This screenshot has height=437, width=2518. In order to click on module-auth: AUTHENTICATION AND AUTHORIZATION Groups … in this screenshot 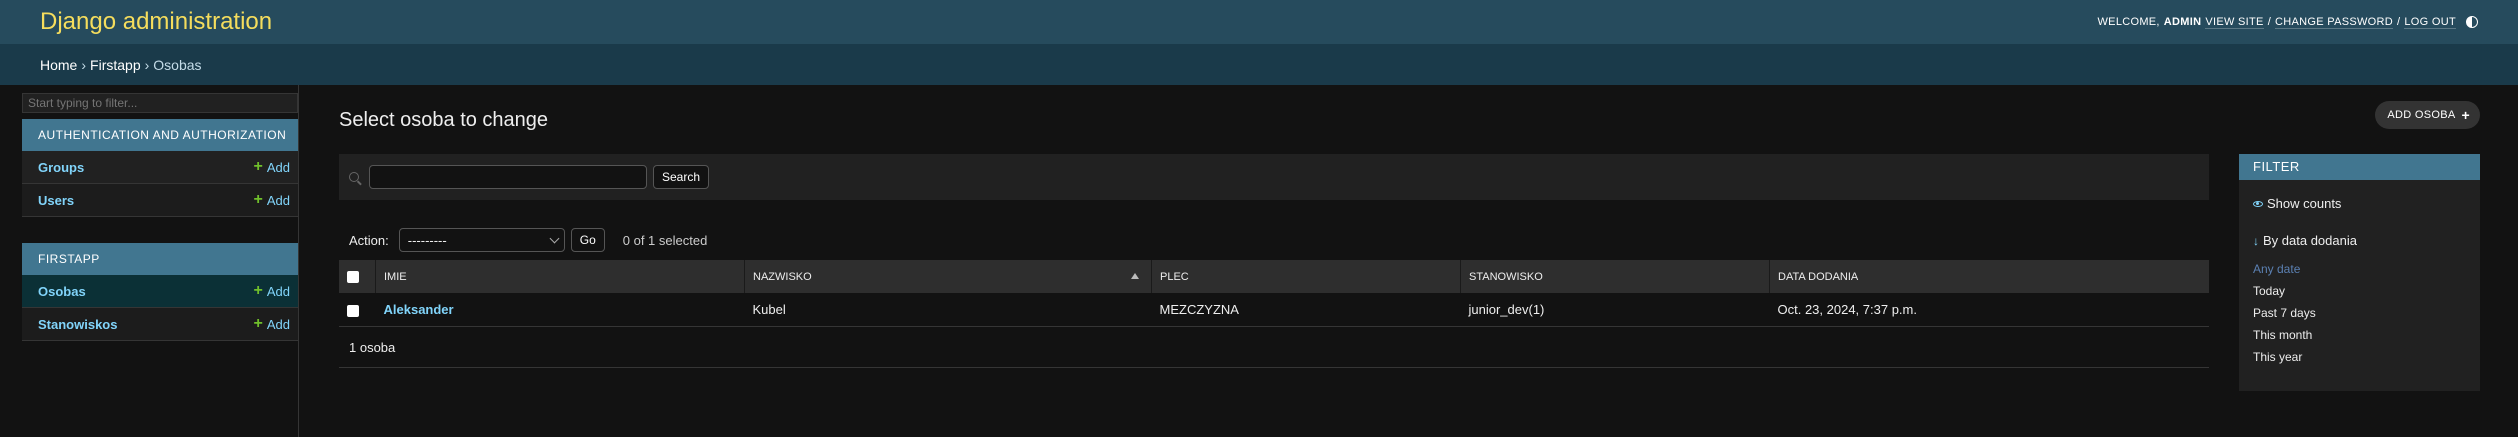, I will do `click(160, 168)`.